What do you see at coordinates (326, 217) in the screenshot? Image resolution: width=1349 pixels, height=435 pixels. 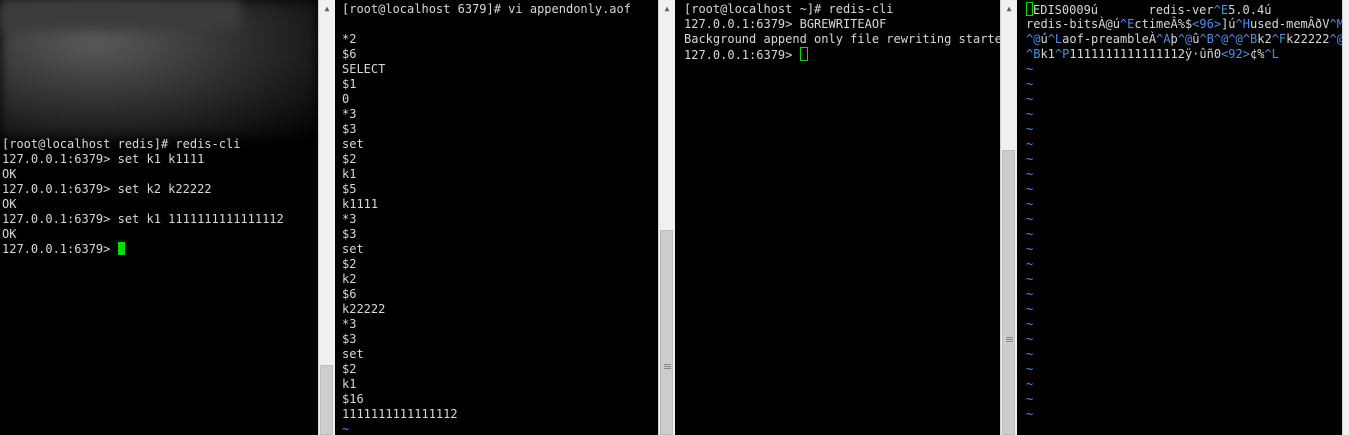 I see `scrollbar-pane-1: ▲` at bounding box center [326, 217].